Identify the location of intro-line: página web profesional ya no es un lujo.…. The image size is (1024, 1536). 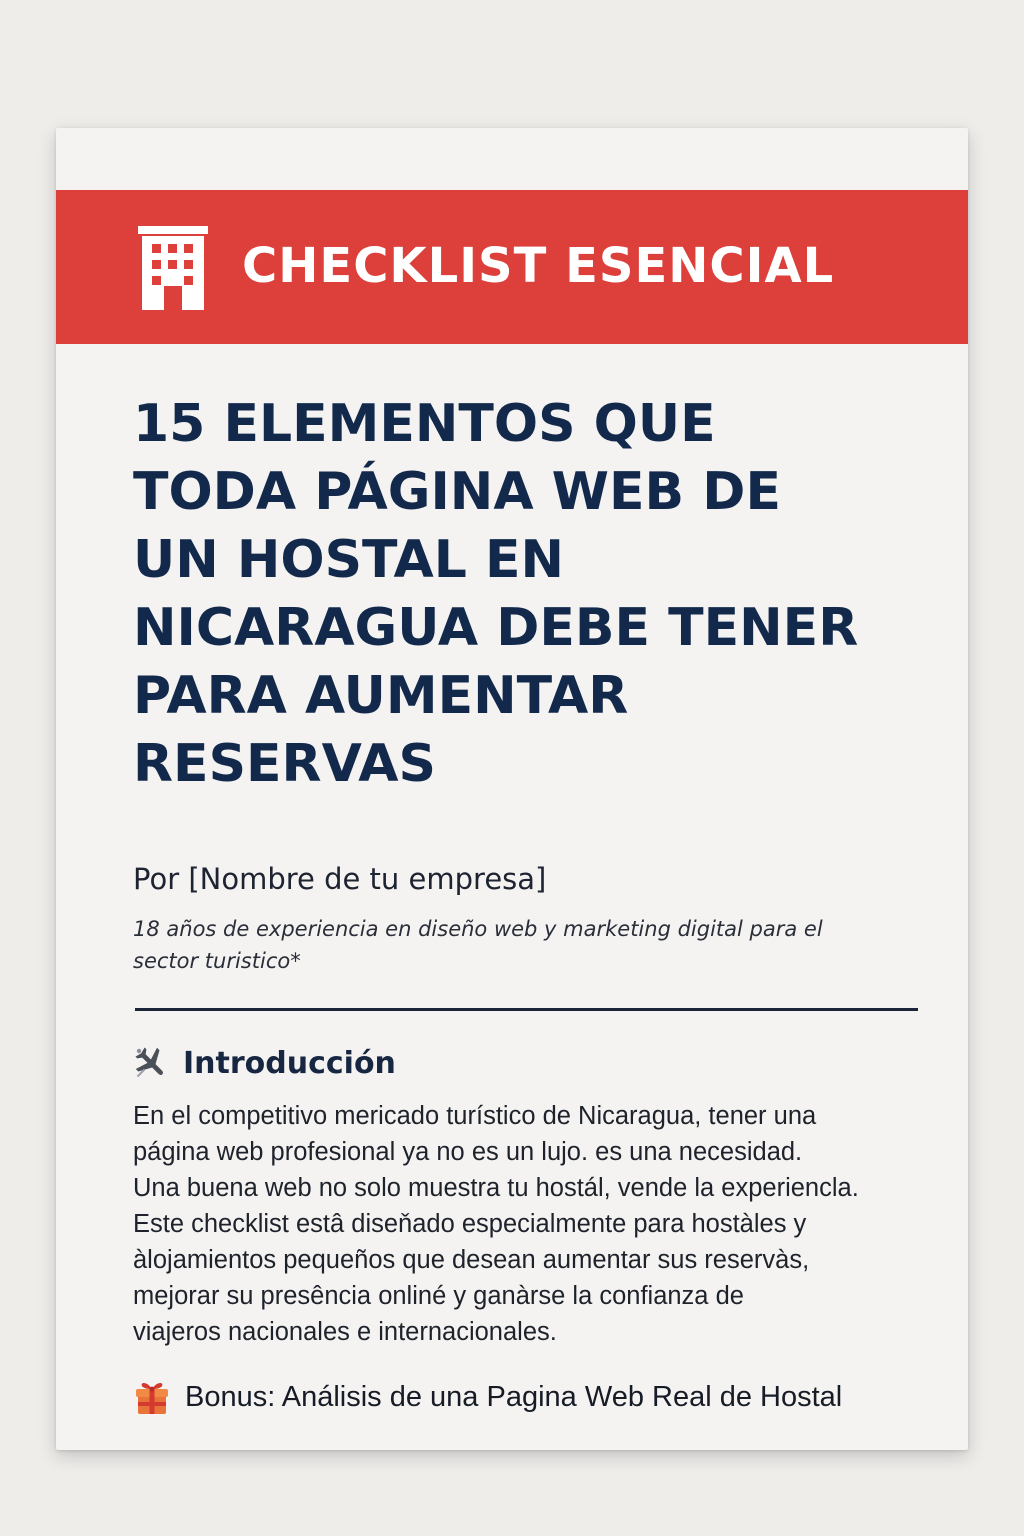
(468, 1152).